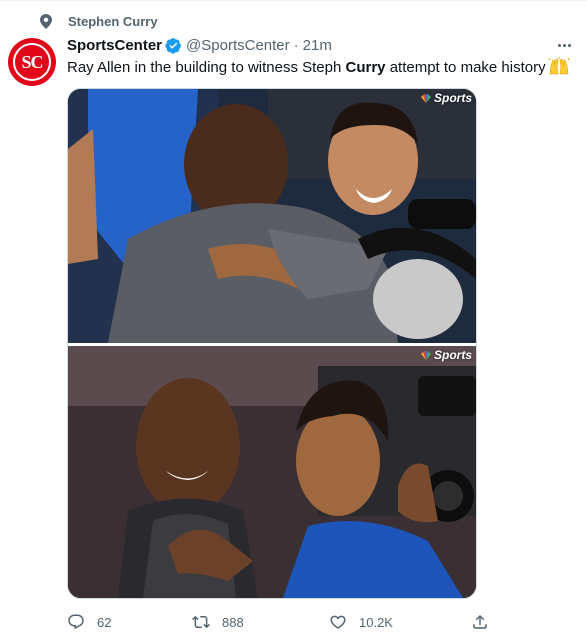  I want to click on pin-icon, so click(46, 21).